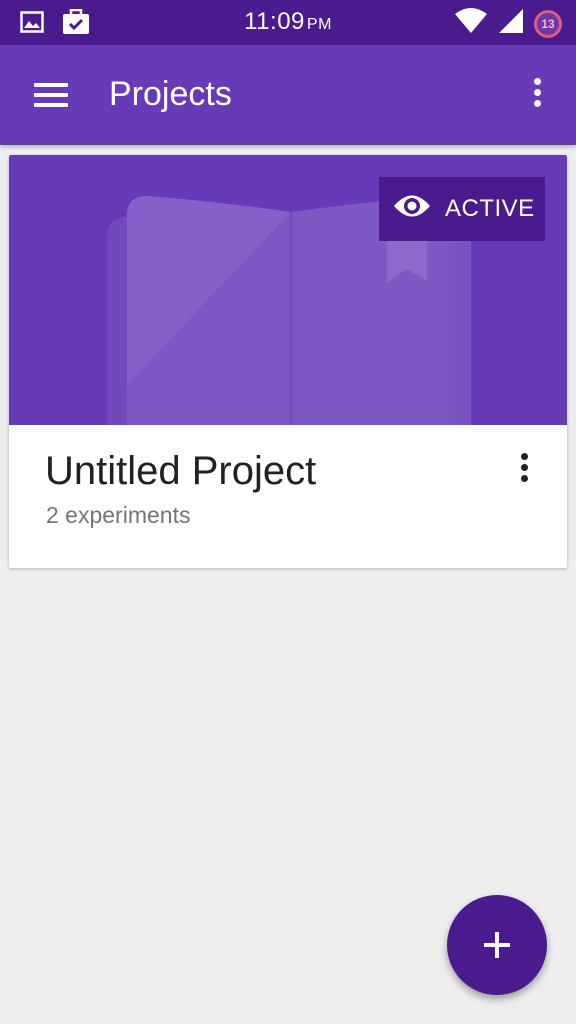 This screenshot has width=576, height=1024. I want to click on card-more-vert-icon, so click(524, 470).